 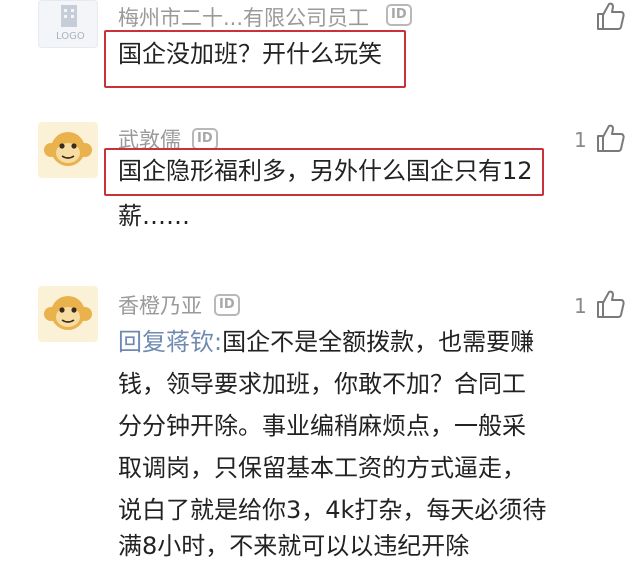 What do you see at coordinates (322, 384) in the screenshot?
I see `reply-line: 钱，领导要求加班，你敢不加？合同工` at bounding box center [322, 384].